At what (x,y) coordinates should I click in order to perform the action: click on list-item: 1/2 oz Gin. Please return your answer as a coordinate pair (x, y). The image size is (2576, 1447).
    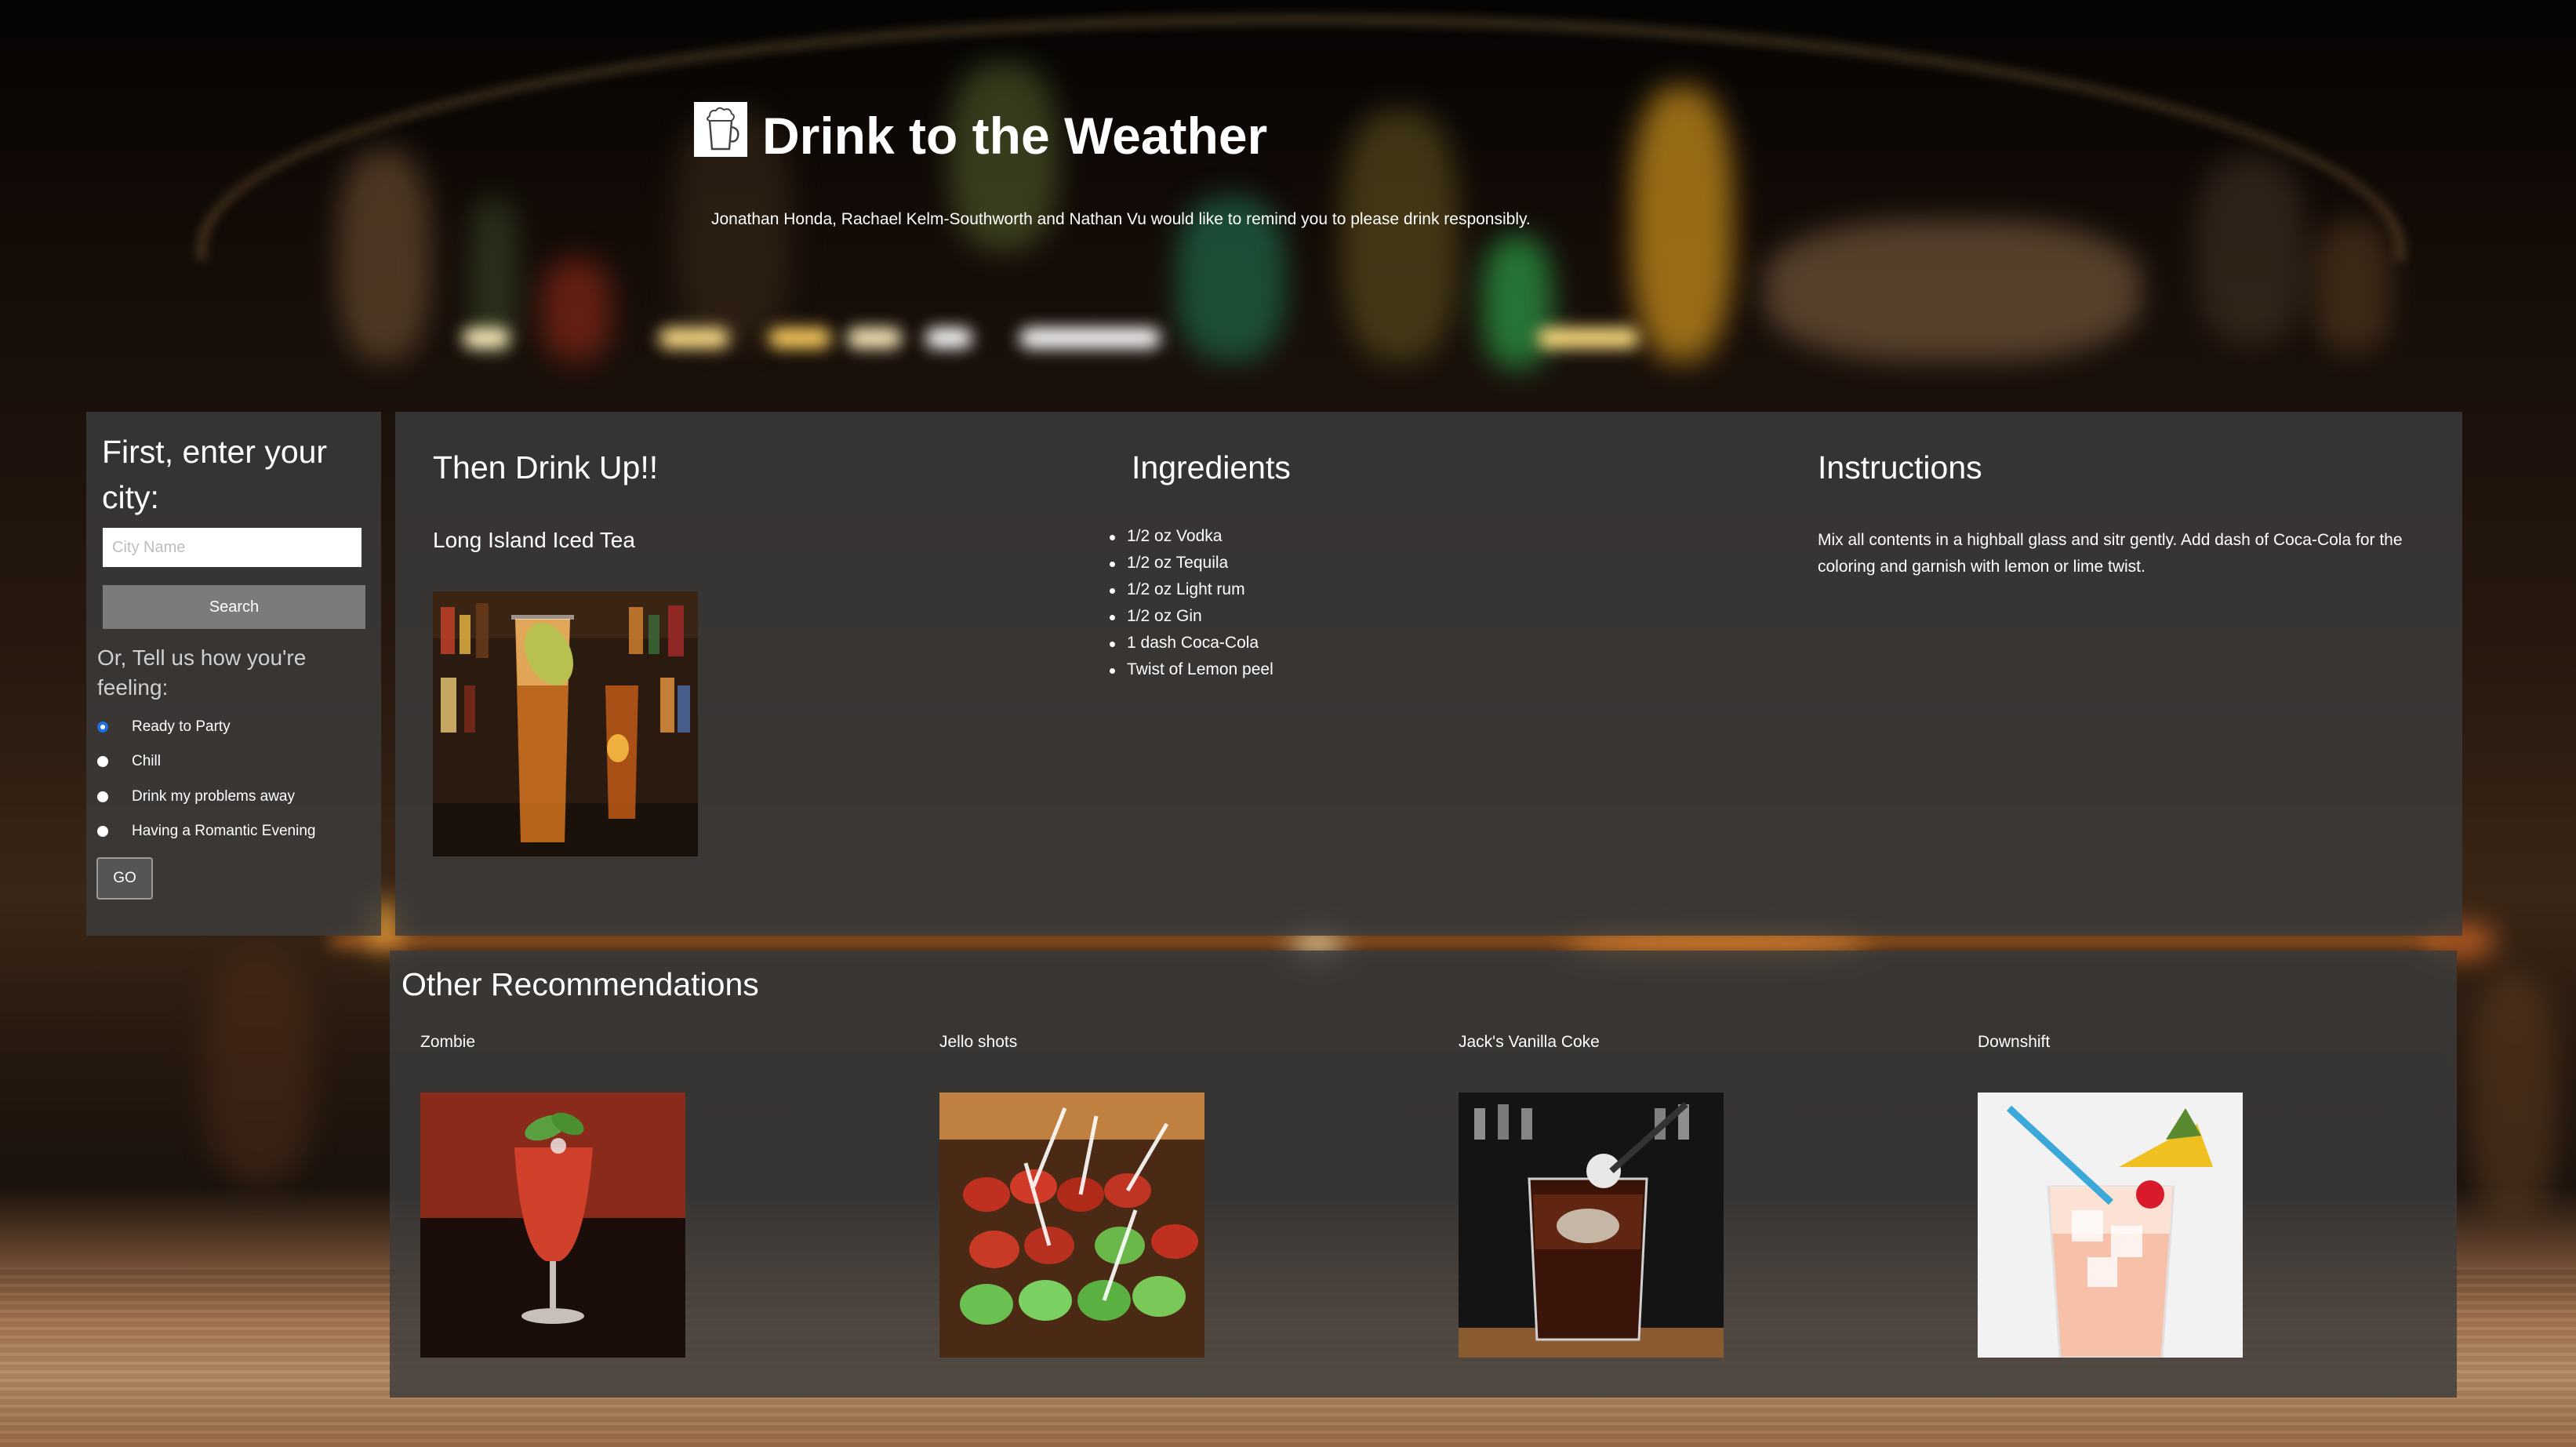
    Looking at the image, I should click on (1191, 616).